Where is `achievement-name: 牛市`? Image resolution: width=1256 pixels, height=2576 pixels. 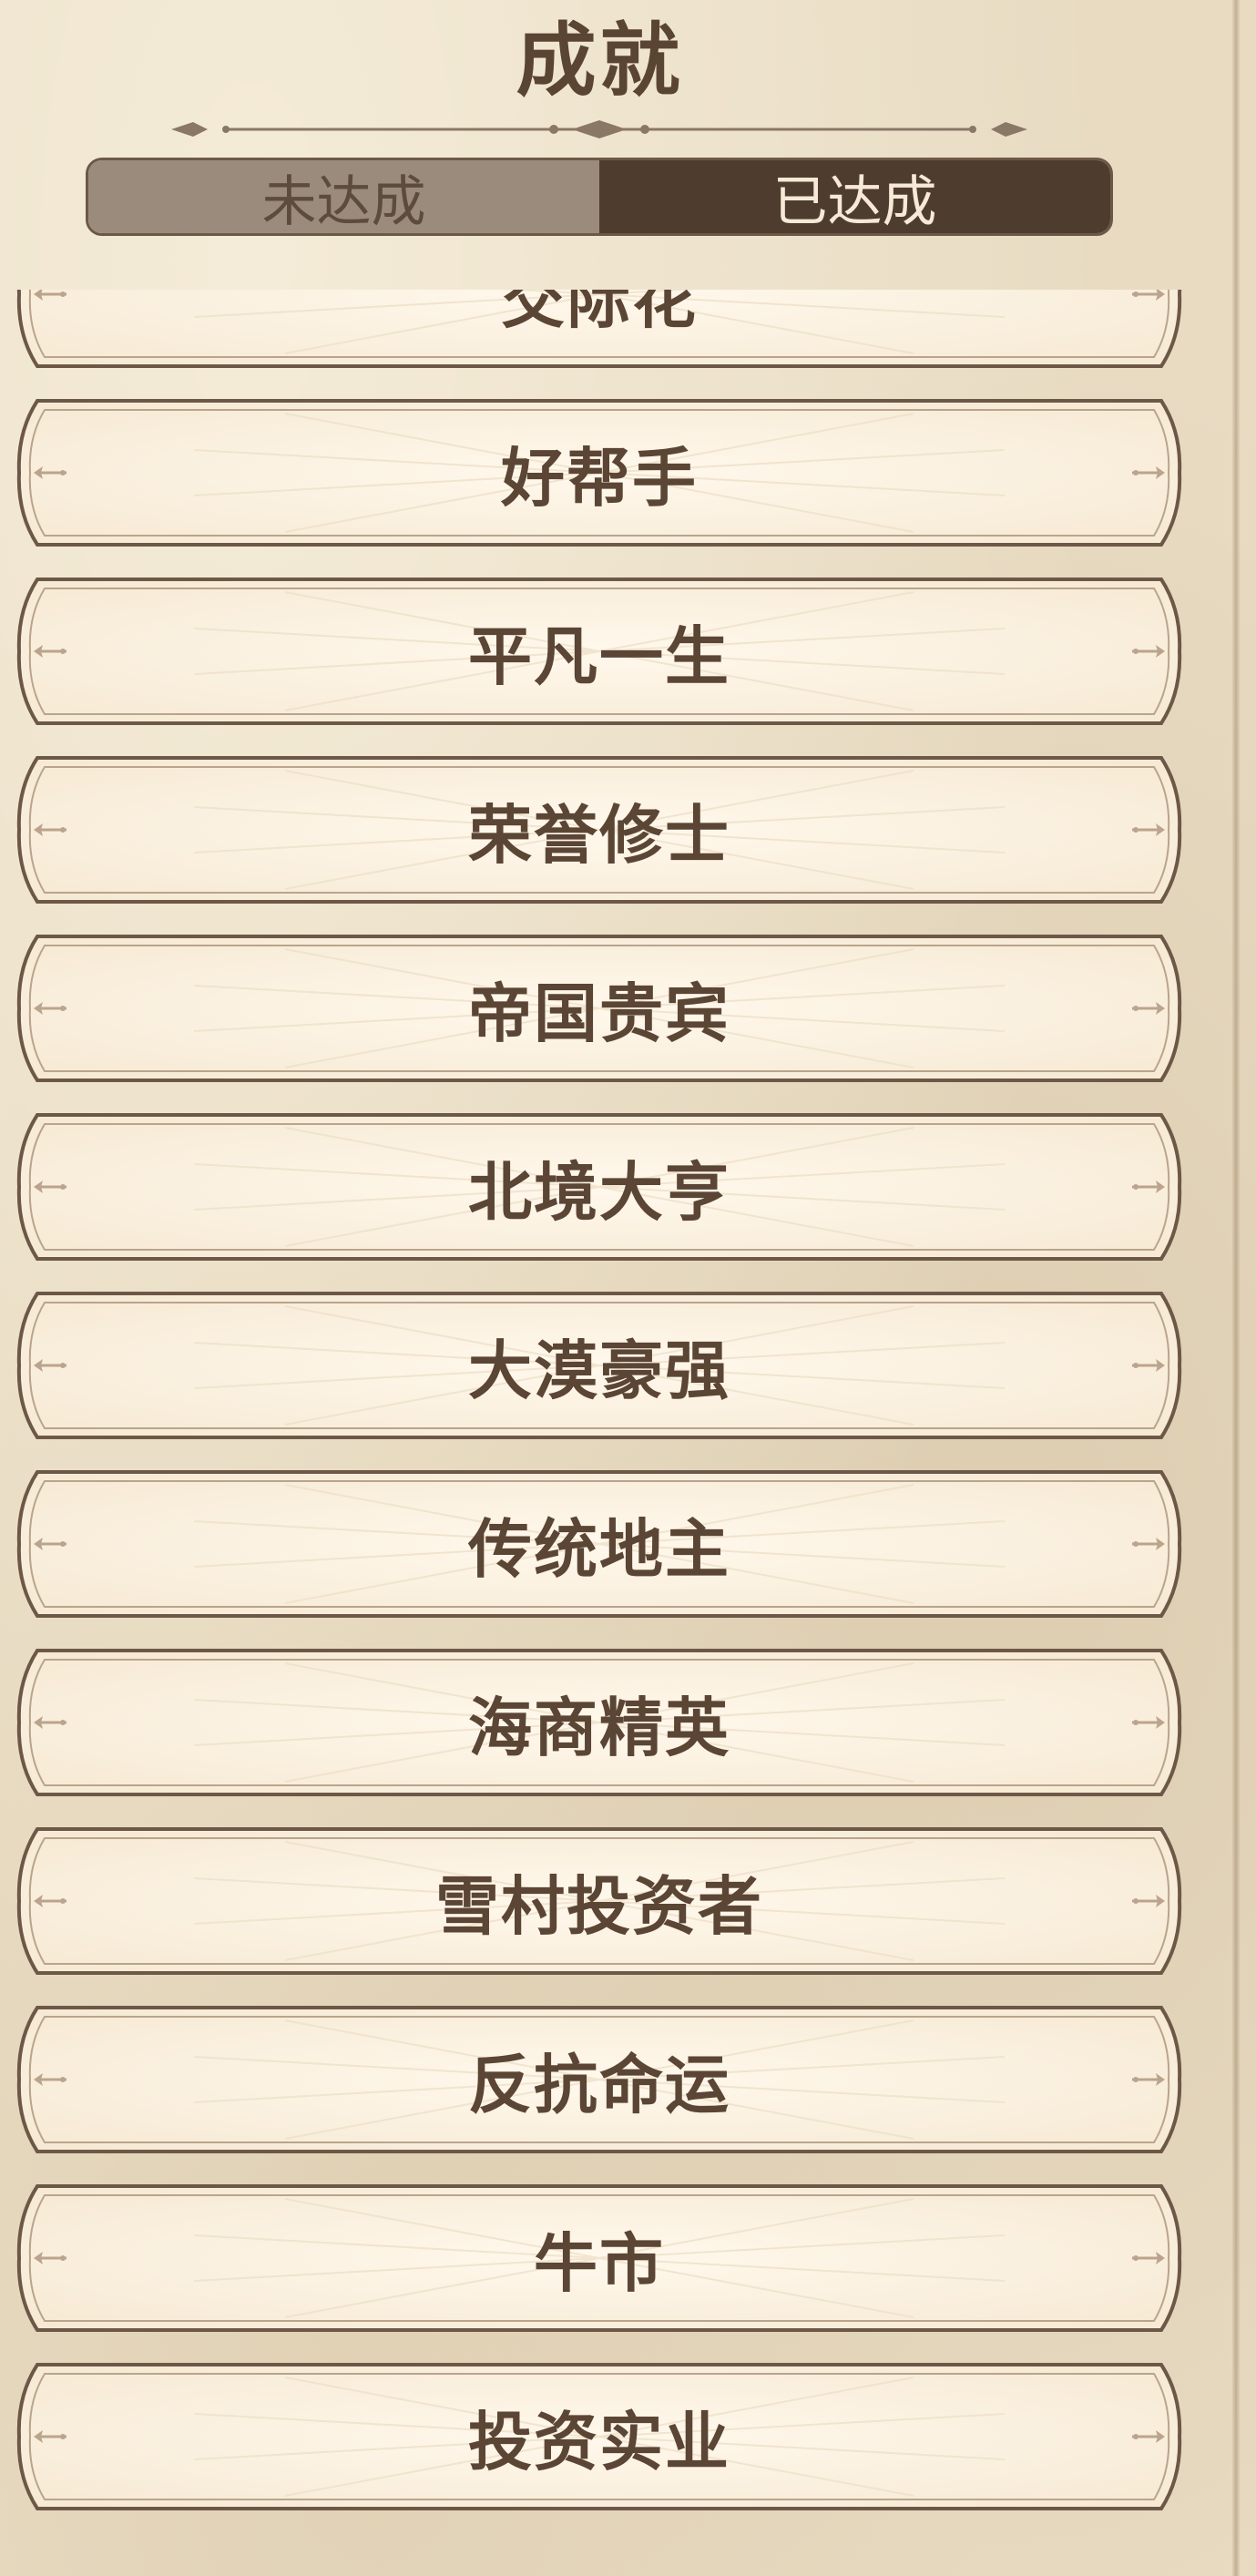 achievement-name: 牛市 is located at coordinates (599, 2262).